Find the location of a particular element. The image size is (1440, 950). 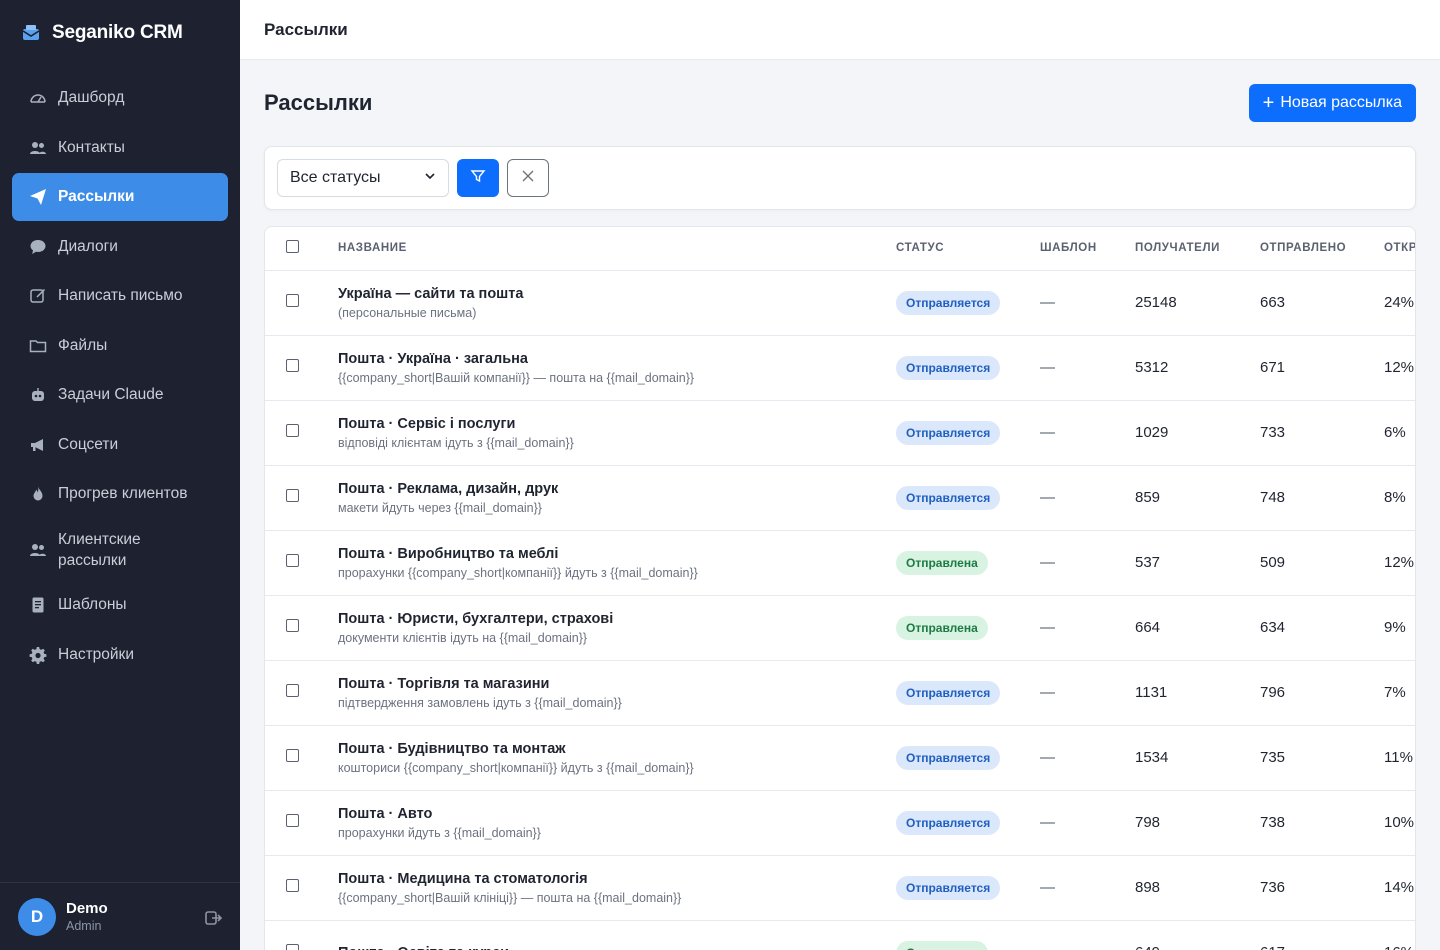

opened-cell: 16% is located at coordinates (1399, 935).